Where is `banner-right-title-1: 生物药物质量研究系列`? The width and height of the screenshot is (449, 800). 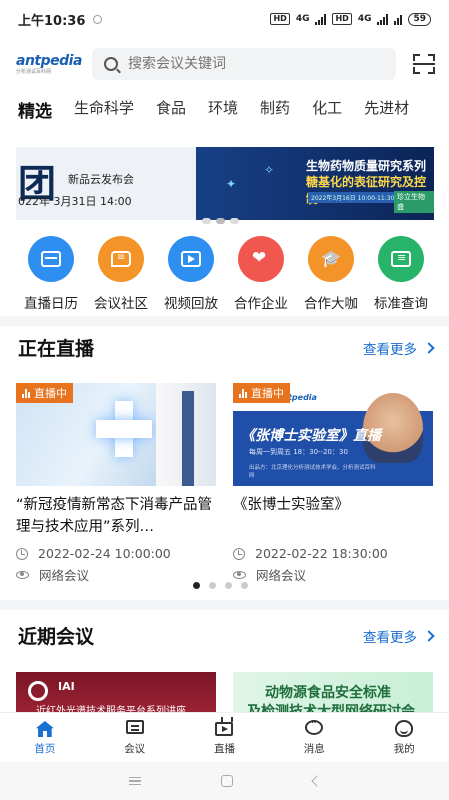
banner-right-title-1: 生物药物质量研究系列 is located at coordinates (366, 166).